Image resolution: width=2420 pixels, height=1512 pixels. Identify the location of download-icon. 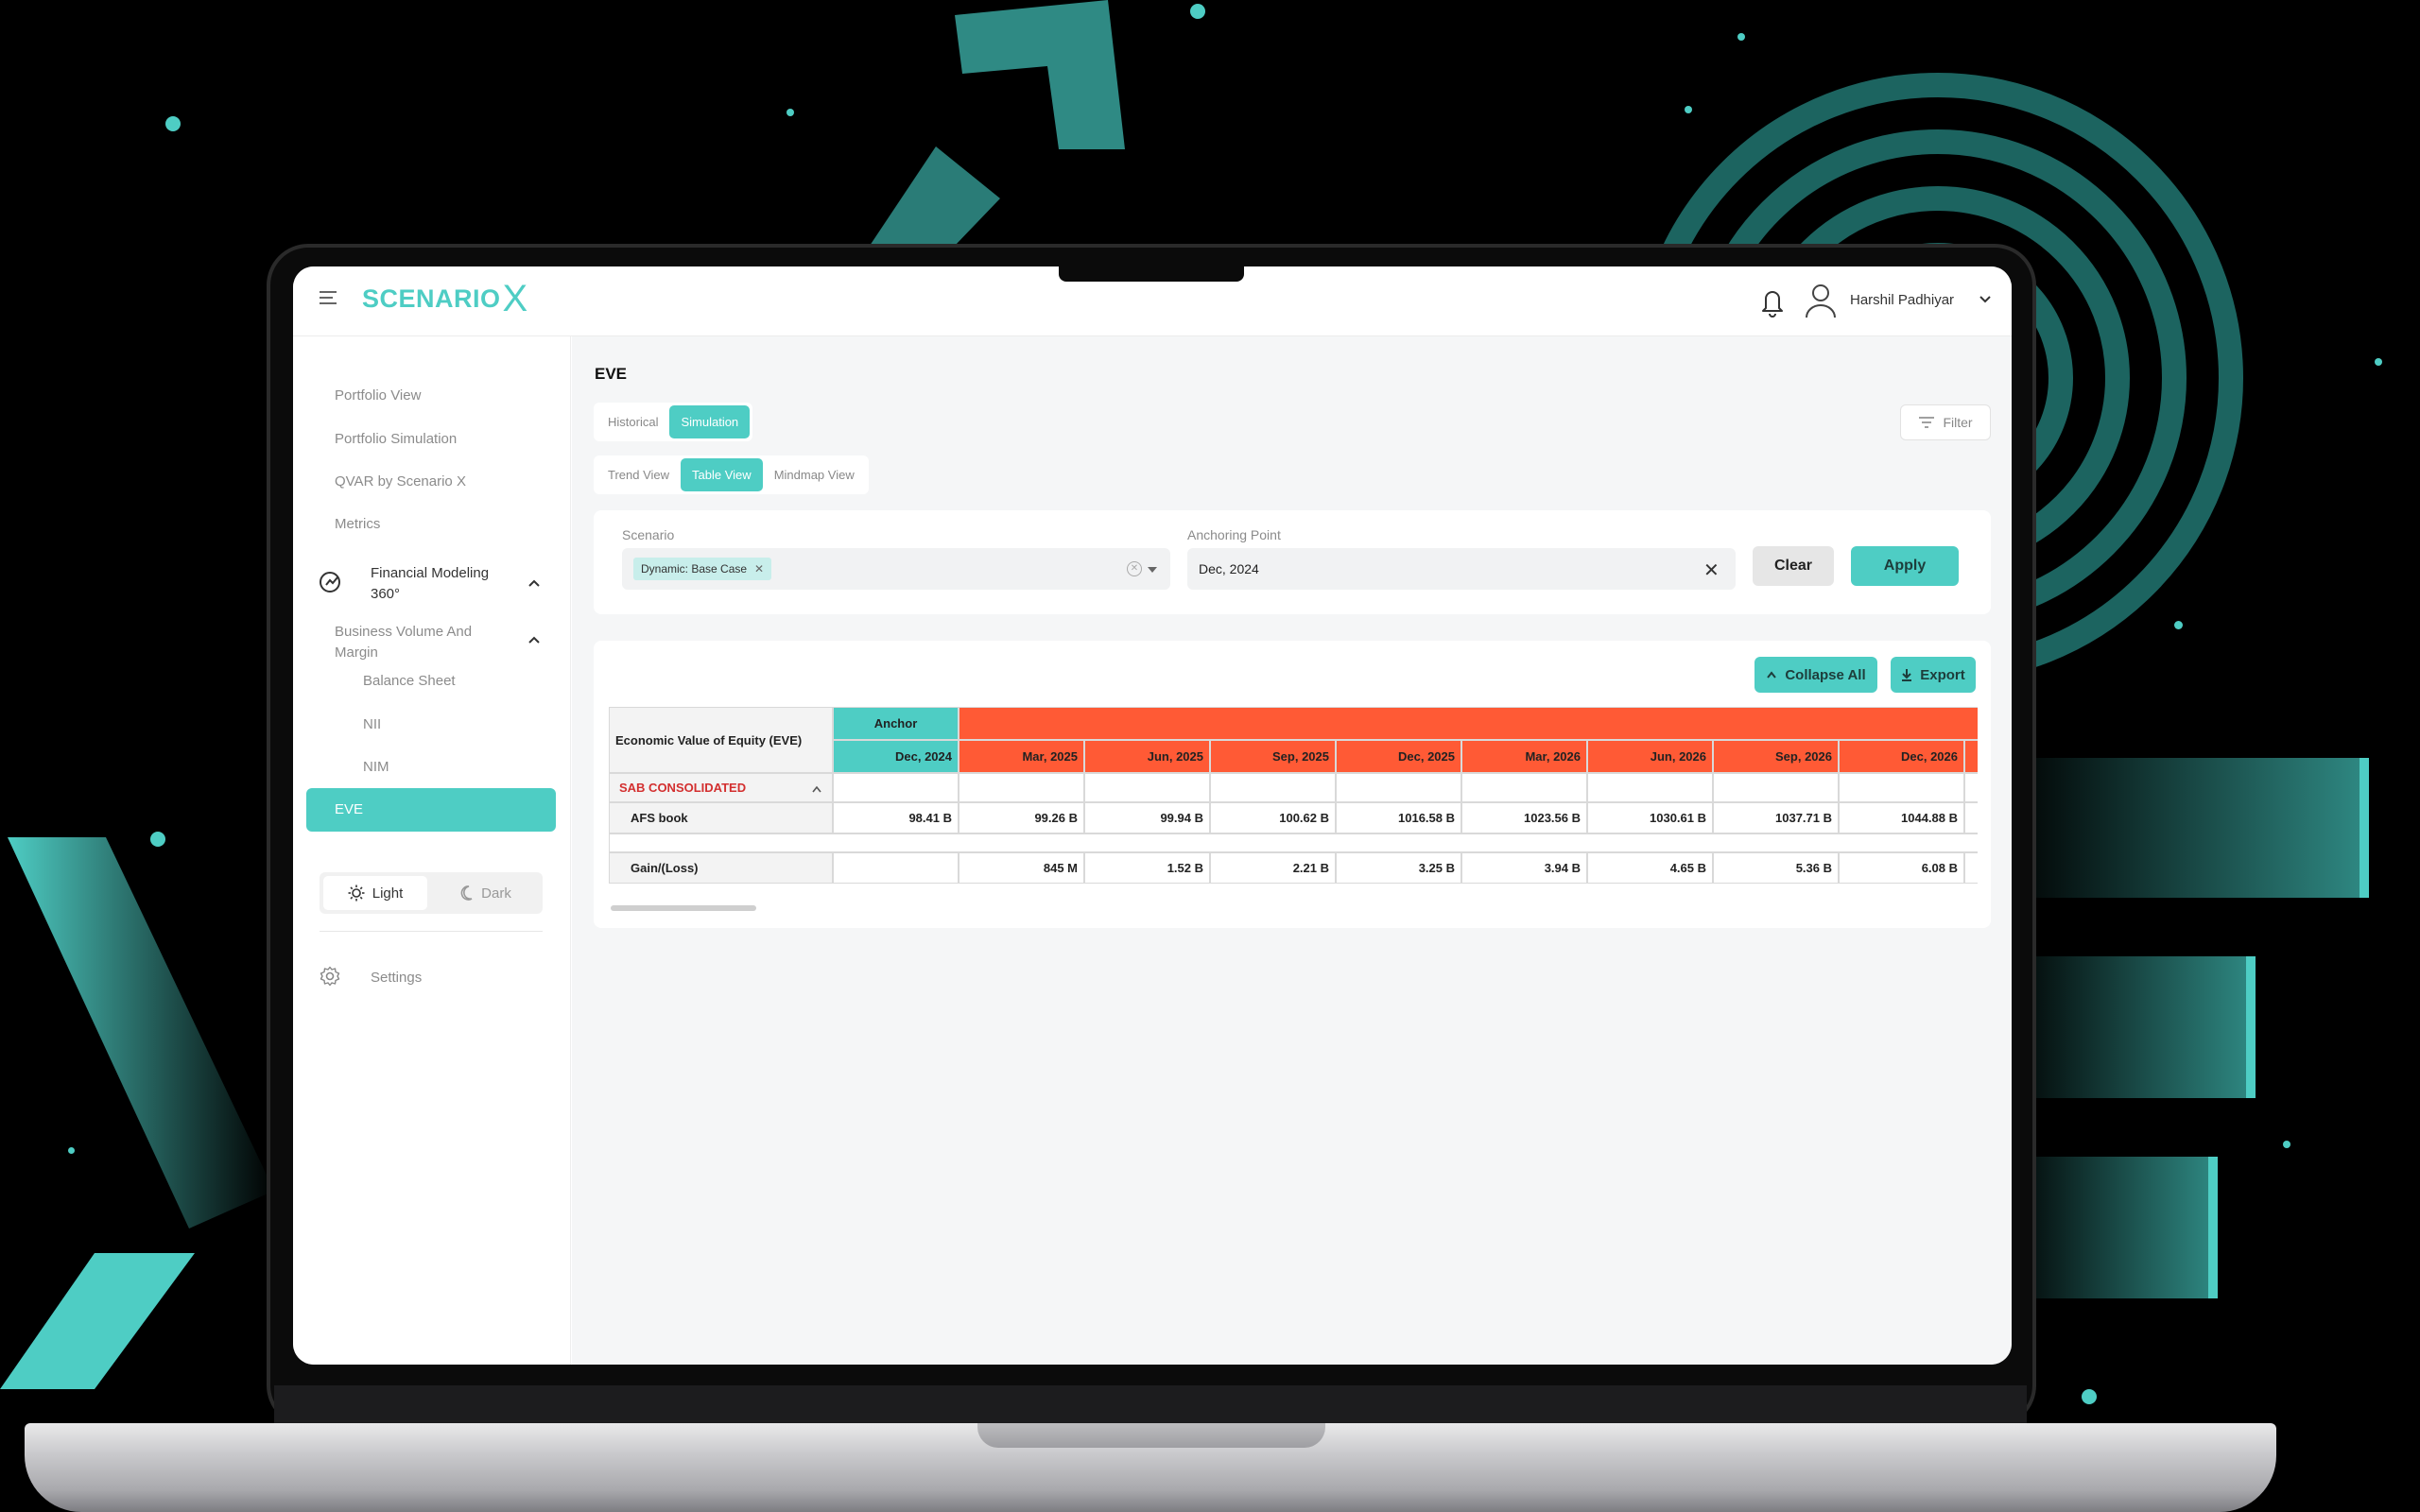
(1907, 675).